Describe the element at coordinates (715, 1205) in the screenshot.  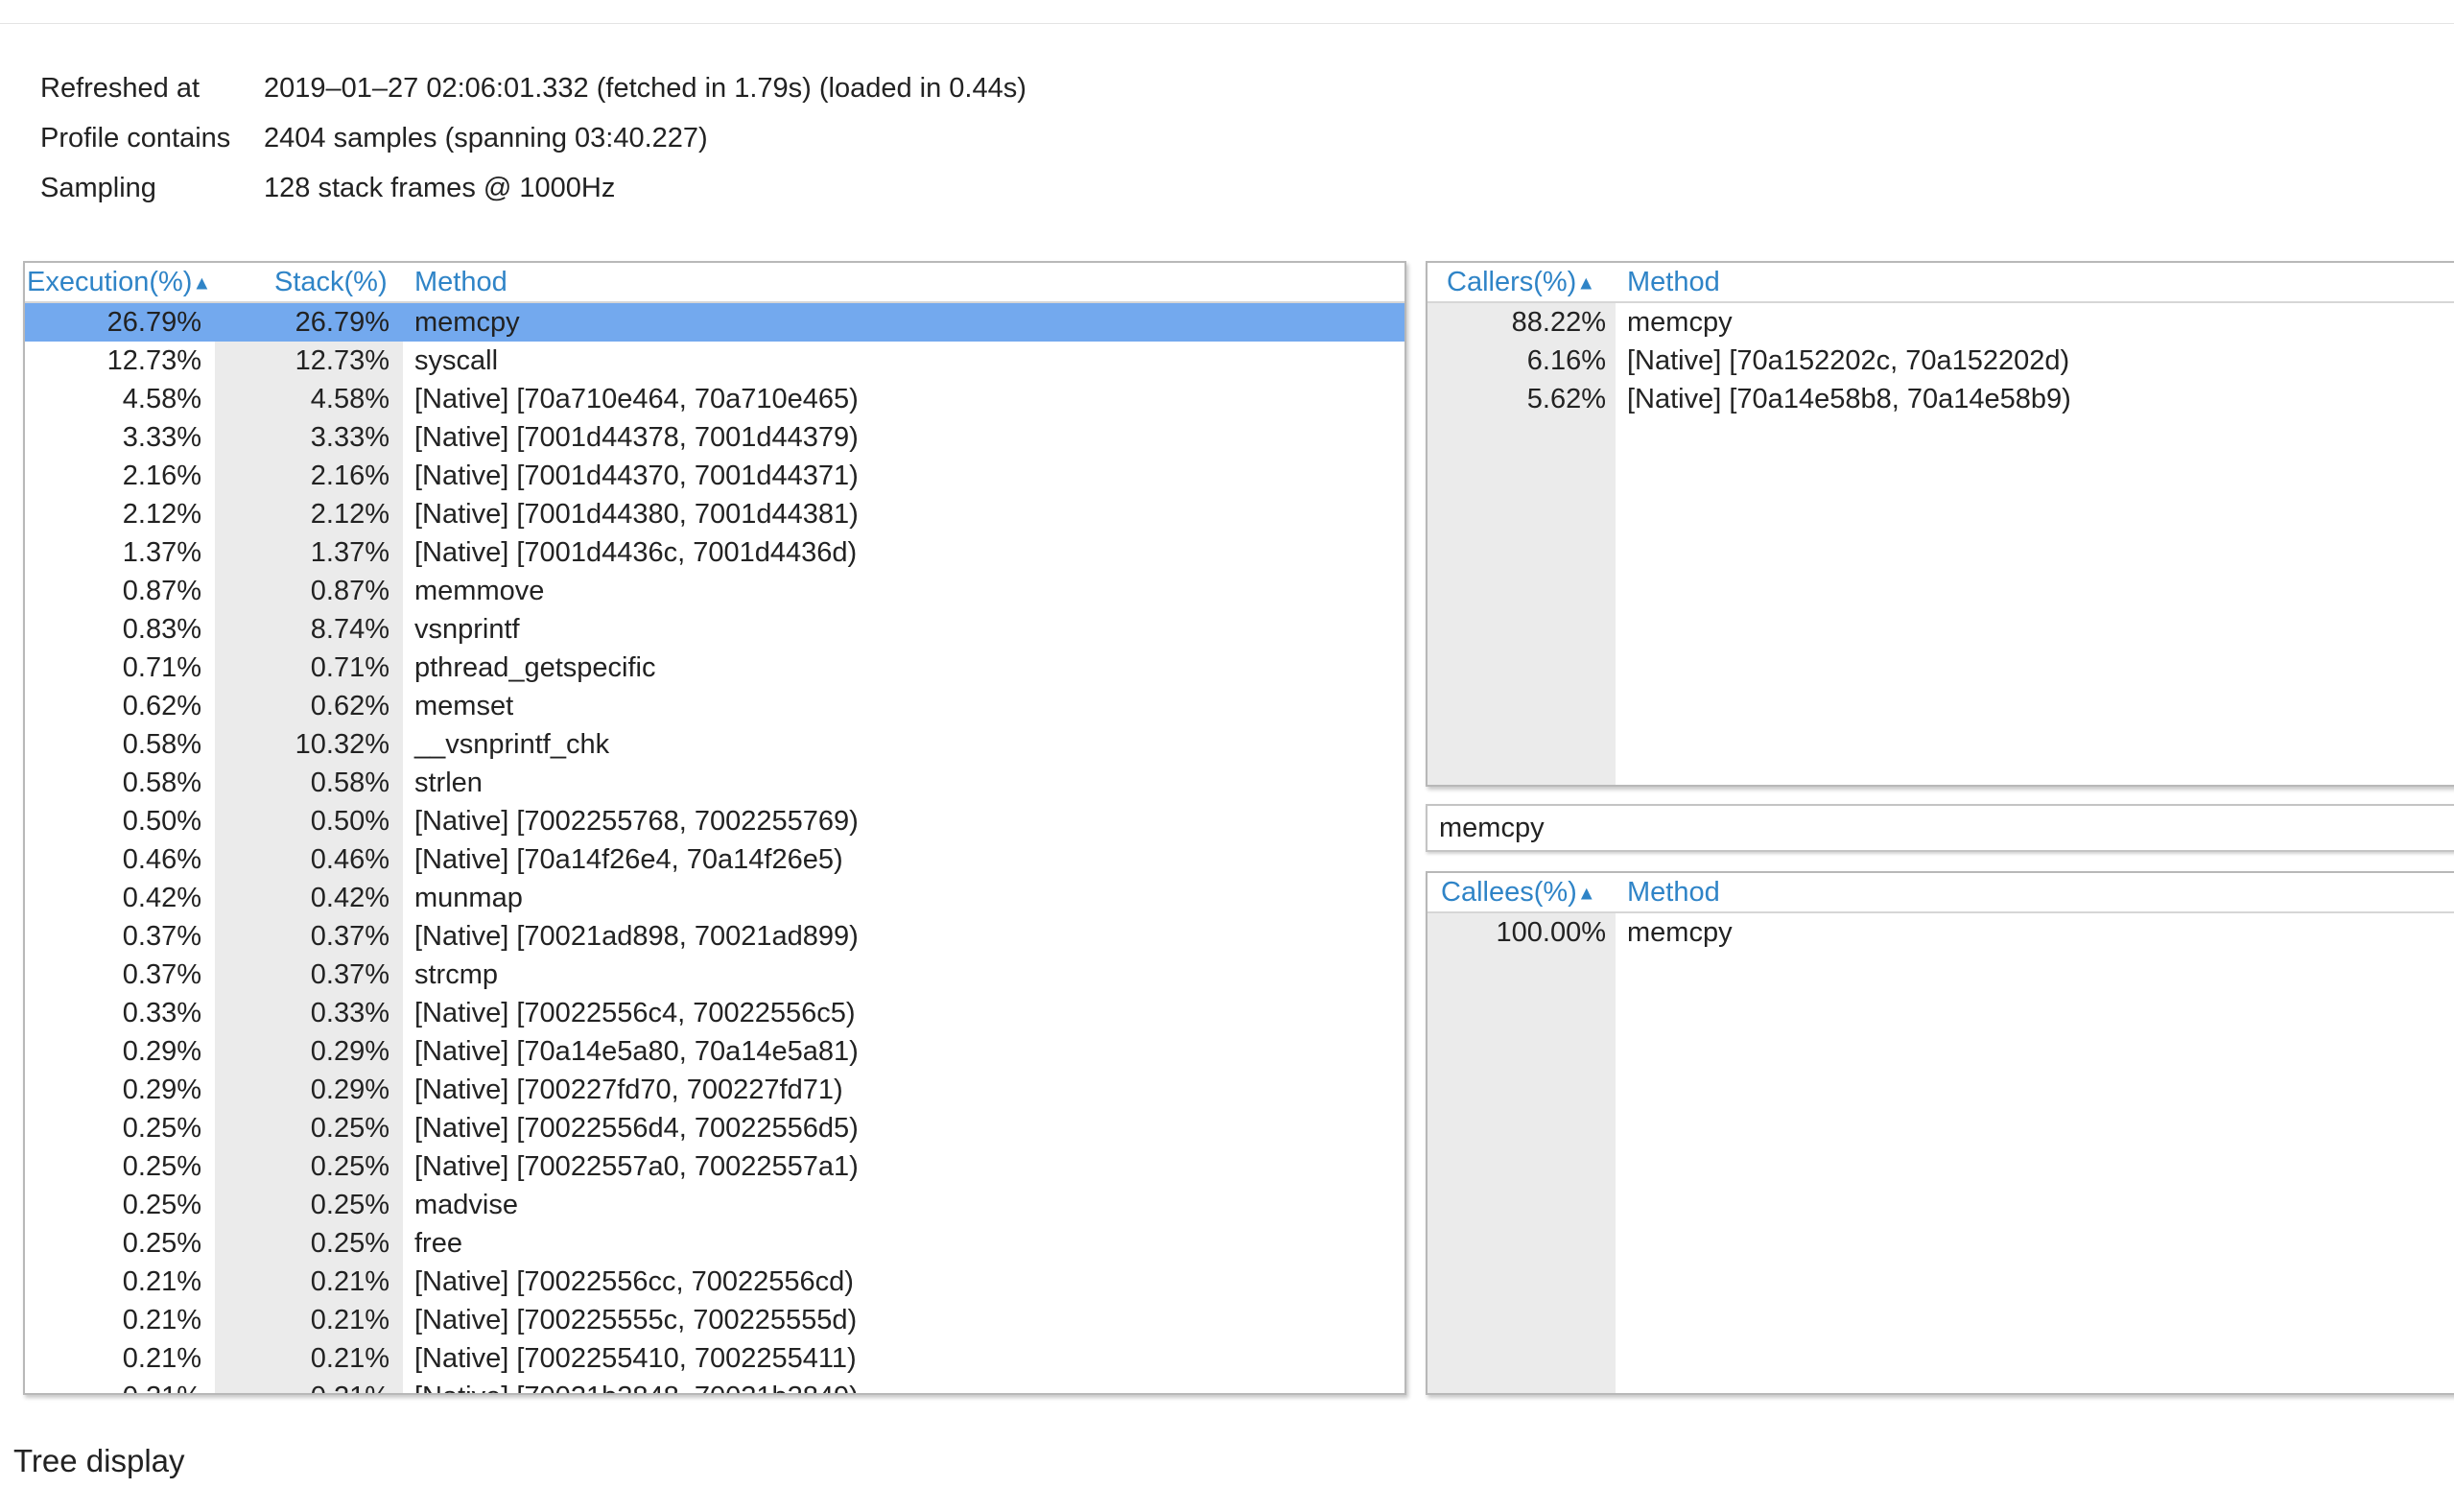
I see `table-row: 0.25% 0.25% madvise` at that location.